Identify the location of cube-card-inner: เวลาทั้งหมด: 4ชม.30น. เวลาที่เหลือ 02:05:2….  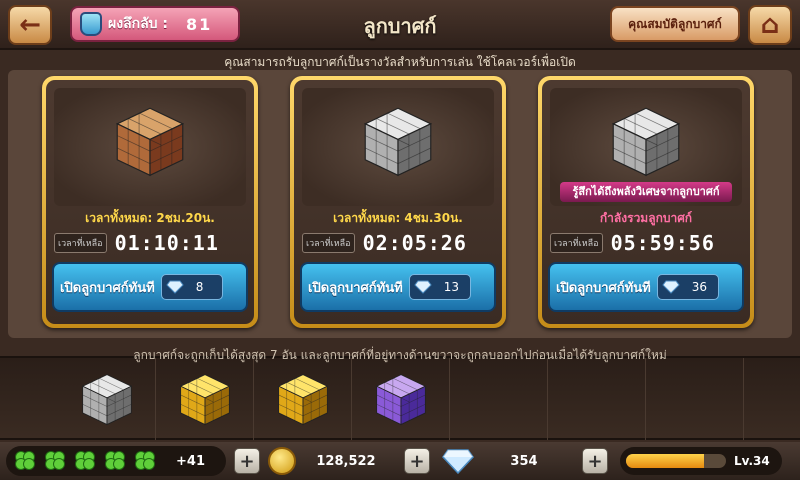
(398, 202).